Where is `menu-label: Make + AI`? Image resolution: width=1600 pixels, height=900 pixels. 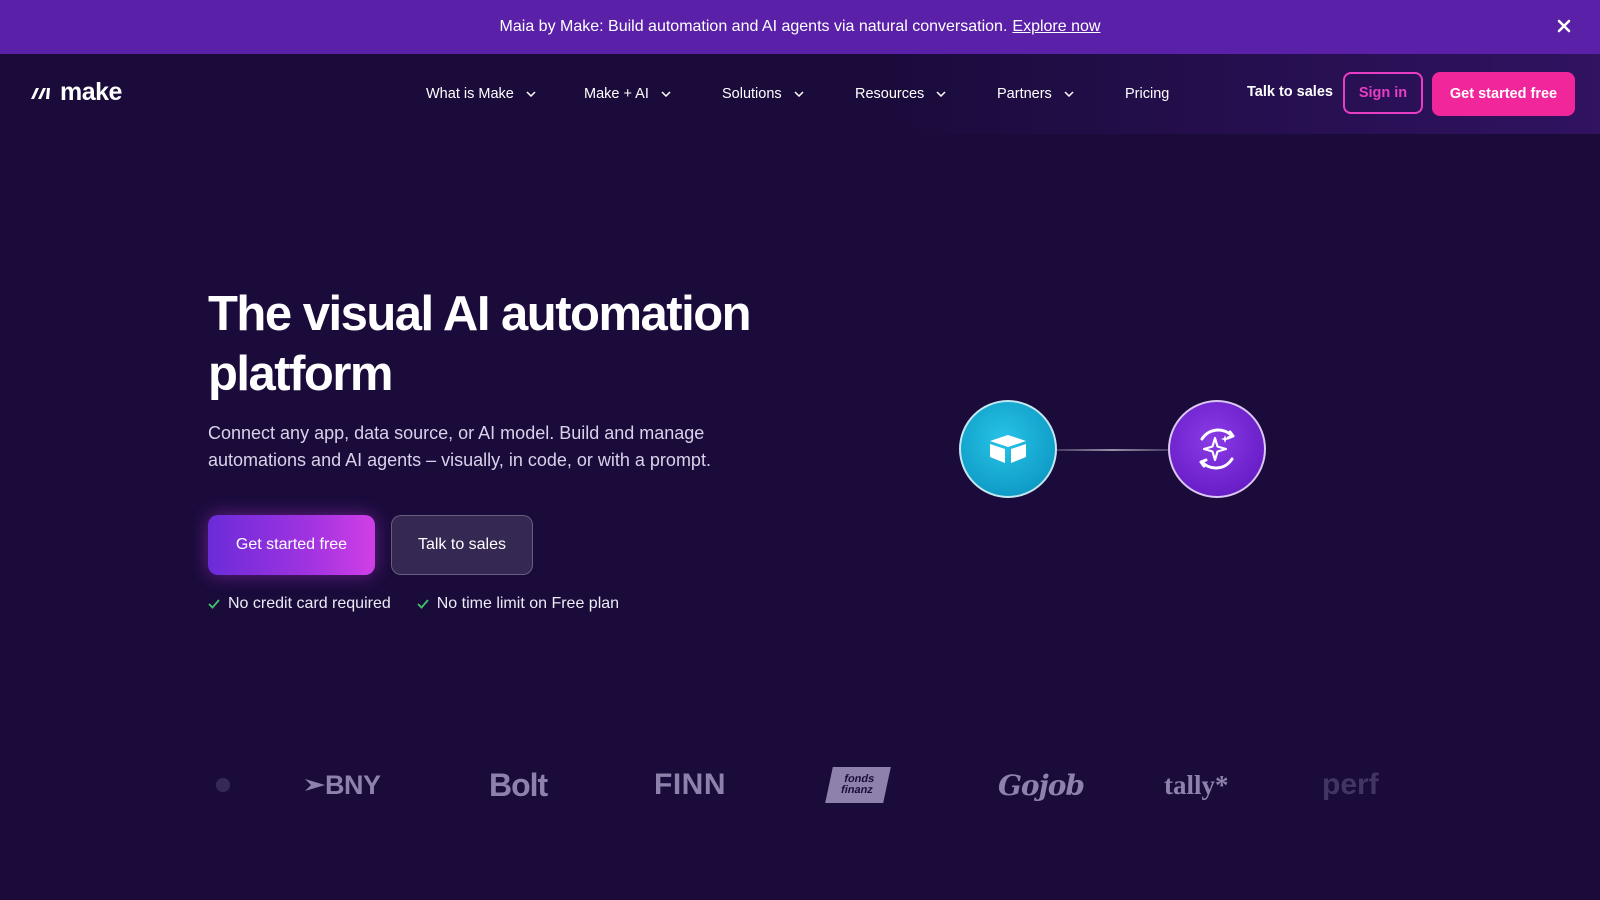
menu-label: Make + AI is located at coordinates (616, 94).